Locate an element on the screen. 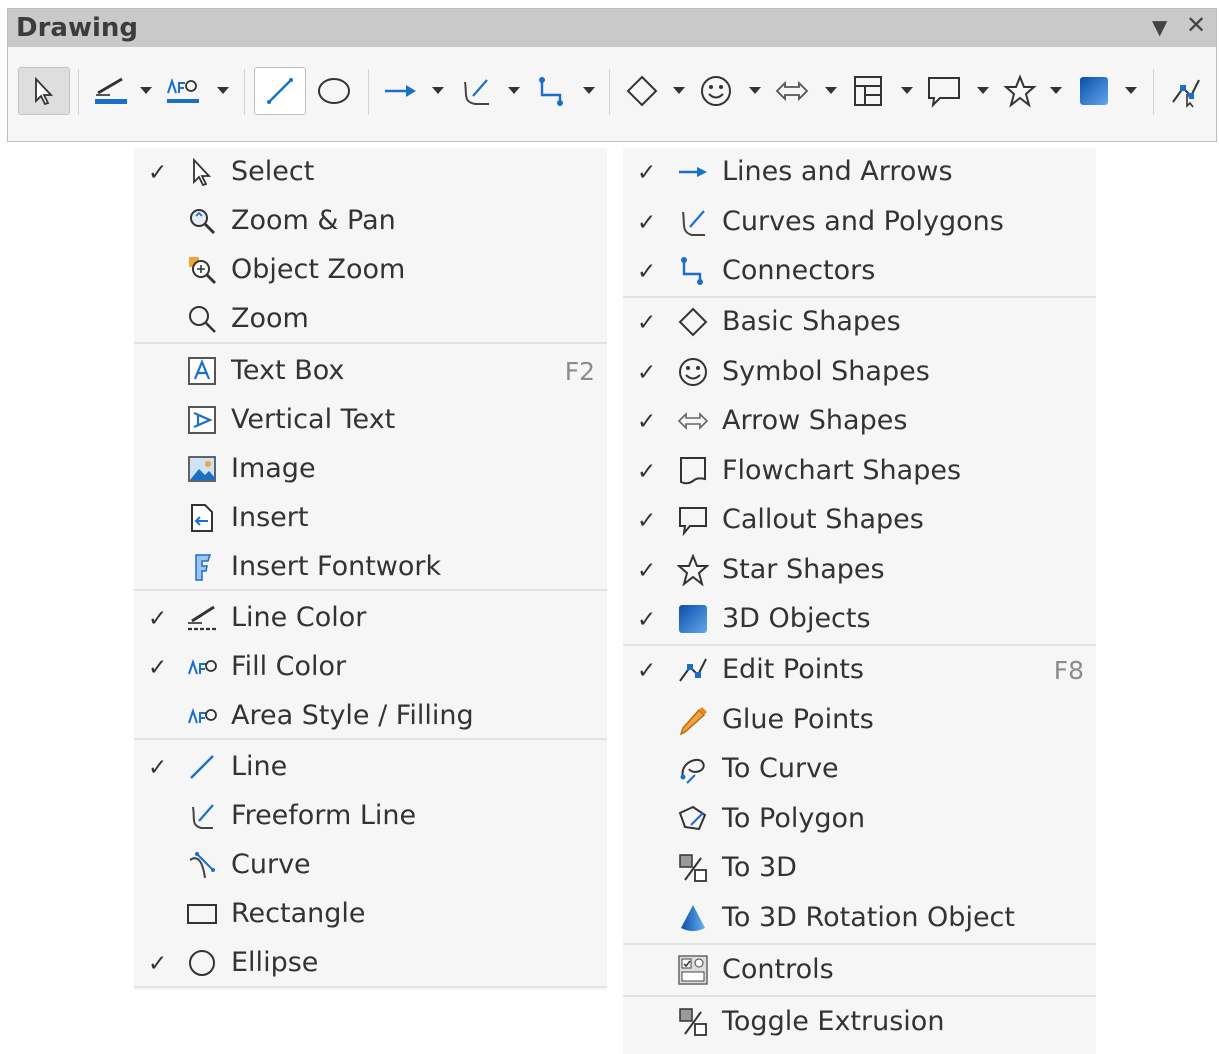  fill-color-icon is located at coordinates (183, 90).